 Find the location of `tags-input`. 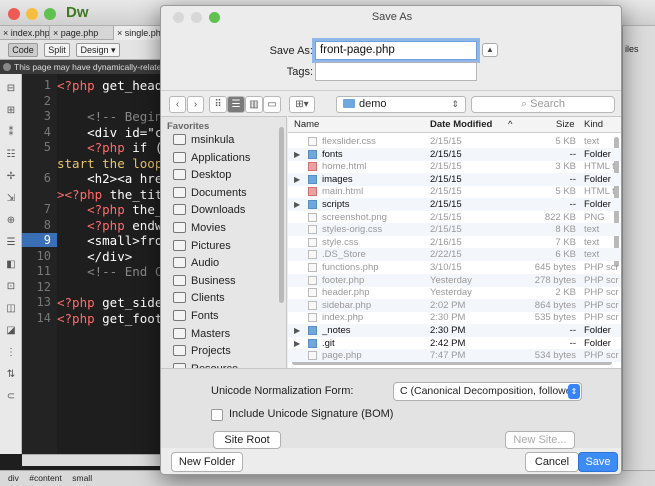

tags-input is located at coordinates (396, 71).